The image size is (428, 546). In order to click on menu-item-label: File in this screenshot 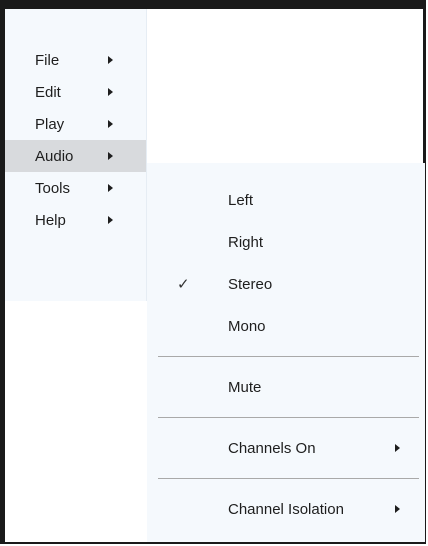, I will do `click(47, 60)`.